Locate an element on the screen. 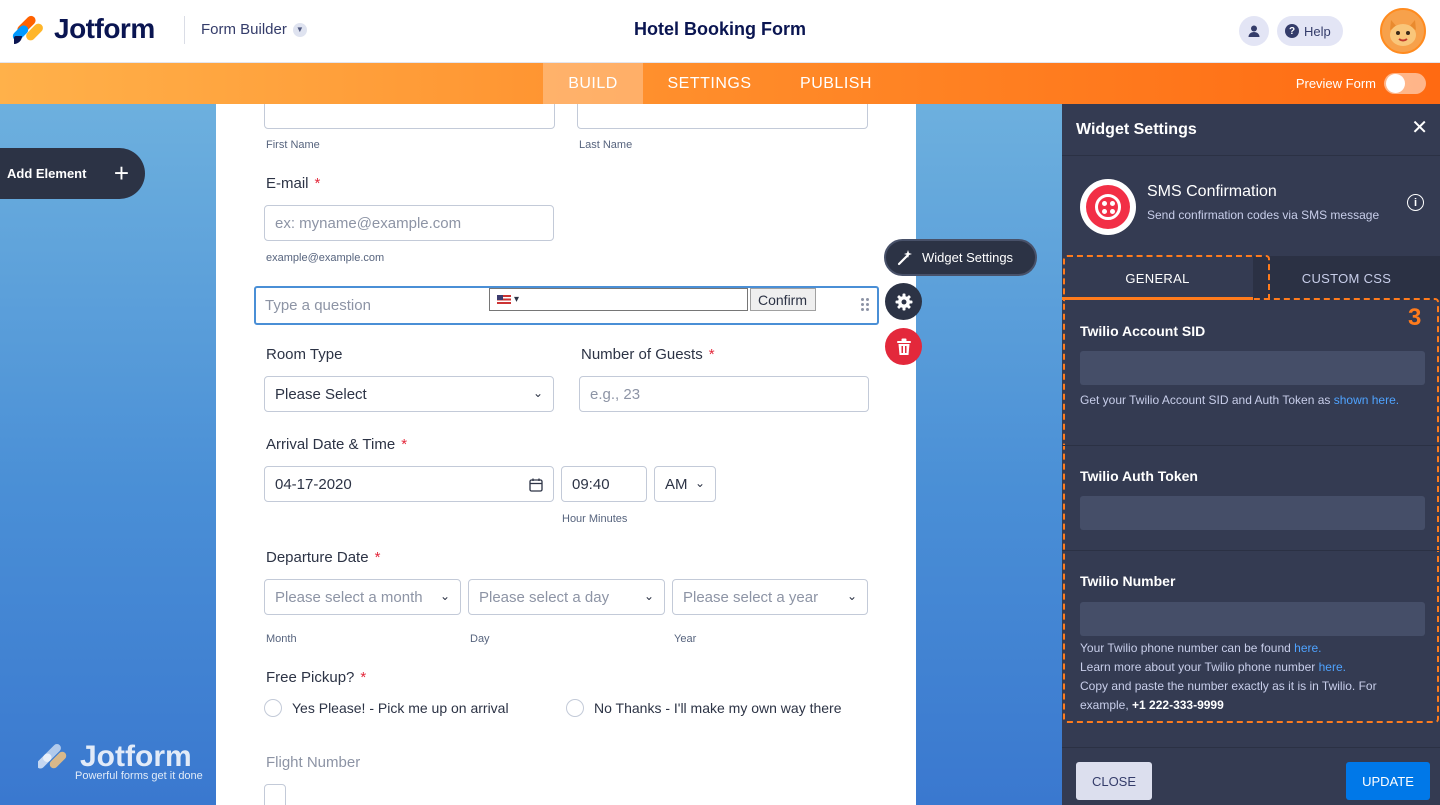 This screenshot has height=805, width=1440. question-placeholder: Type a question is located at coordinates (318, 305).